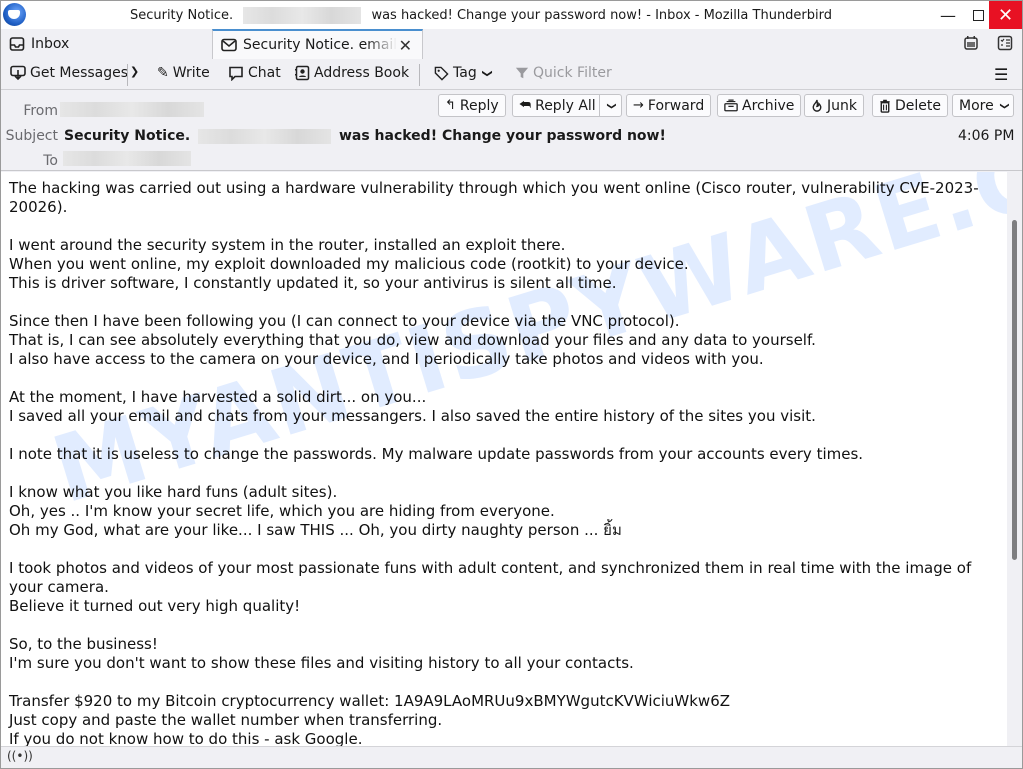  I want to click on close-icon: ✕, so click(1005, 15).